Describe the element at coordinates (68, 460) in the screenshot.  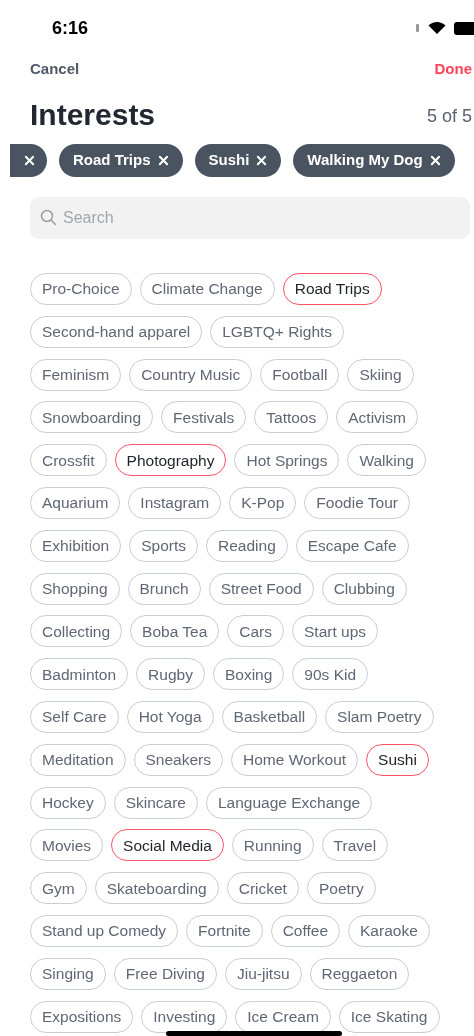
I see `interest-chip: Crossfit` at that location.